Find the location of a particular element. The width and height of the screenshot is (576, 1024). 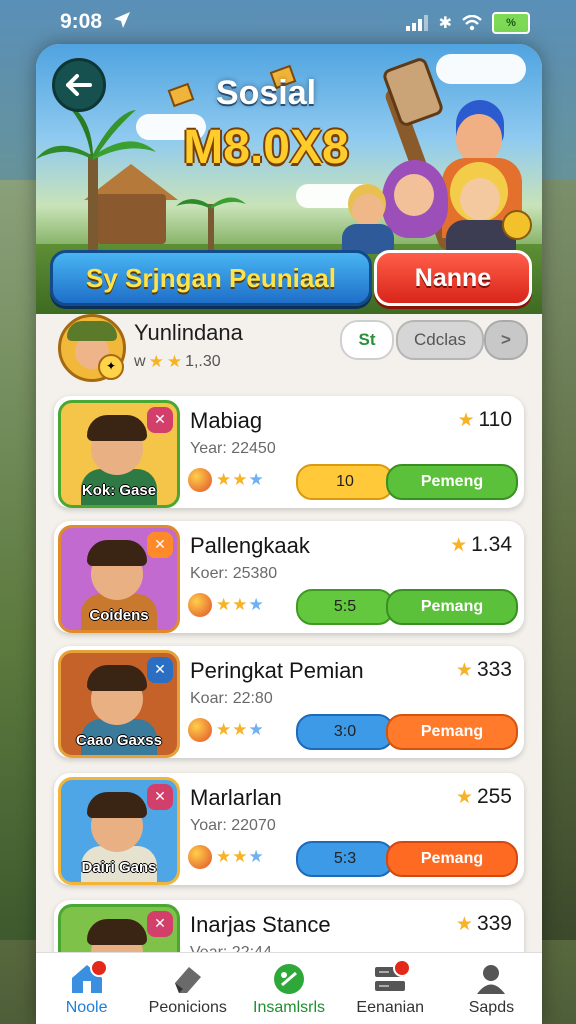

play-button: Pemeng is located at coordinates (452, 482).